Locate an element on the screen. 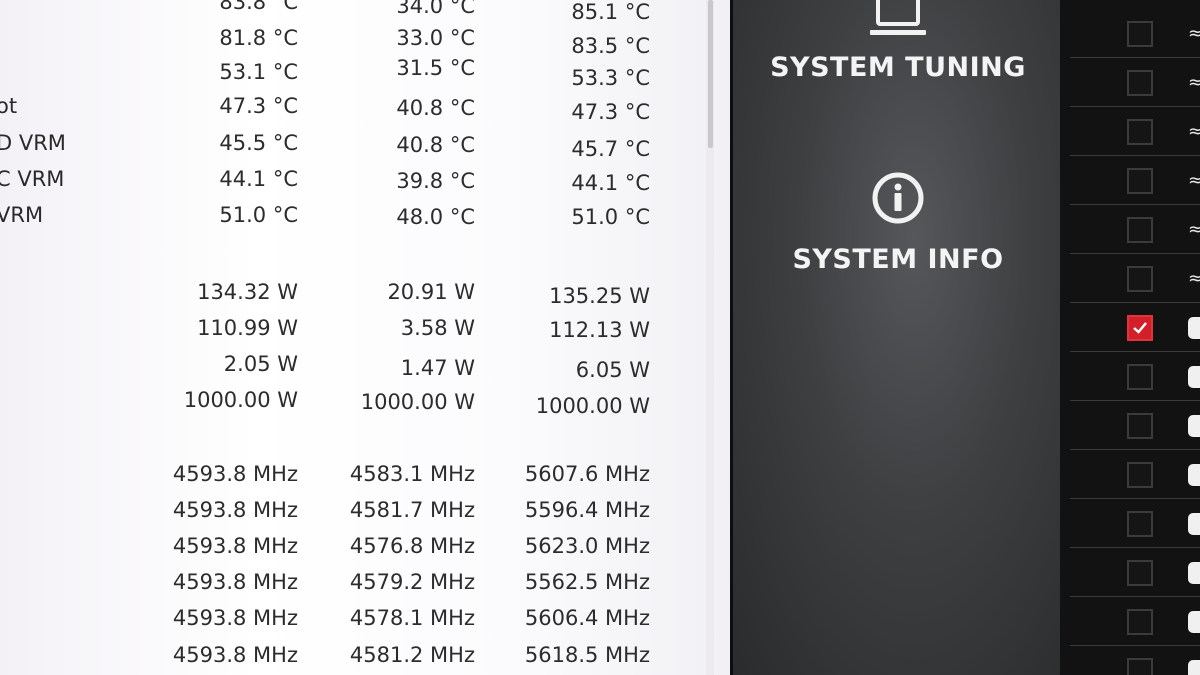 Image resolution: width=1200 pixels, height=675 pixels. sensor-row: 4593.8 MHz 4576.8 MHz 5623.0 MHz is located at coordinates (365, 546).